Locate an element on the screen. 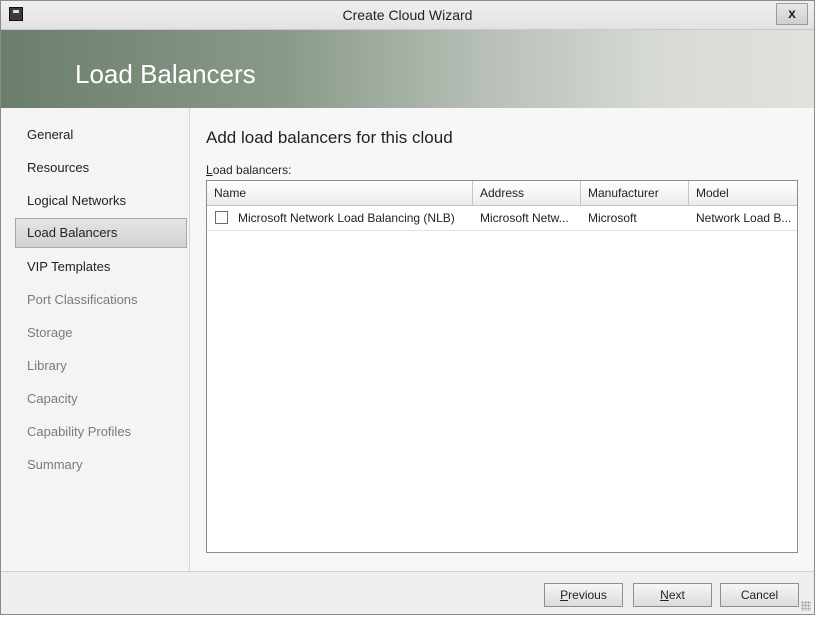 The height and width of the screenshot is (617, 817). title-bar: Create Cloud Wizard x is located at coordinates (407, 15).